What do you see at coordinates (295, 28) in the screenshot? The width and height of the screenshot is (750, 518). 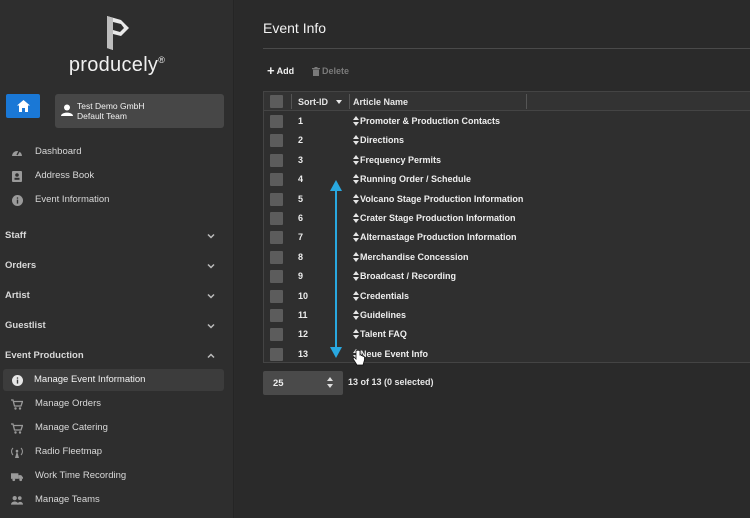 I see `page-title: Event Info` at bounding box center [295, 28].